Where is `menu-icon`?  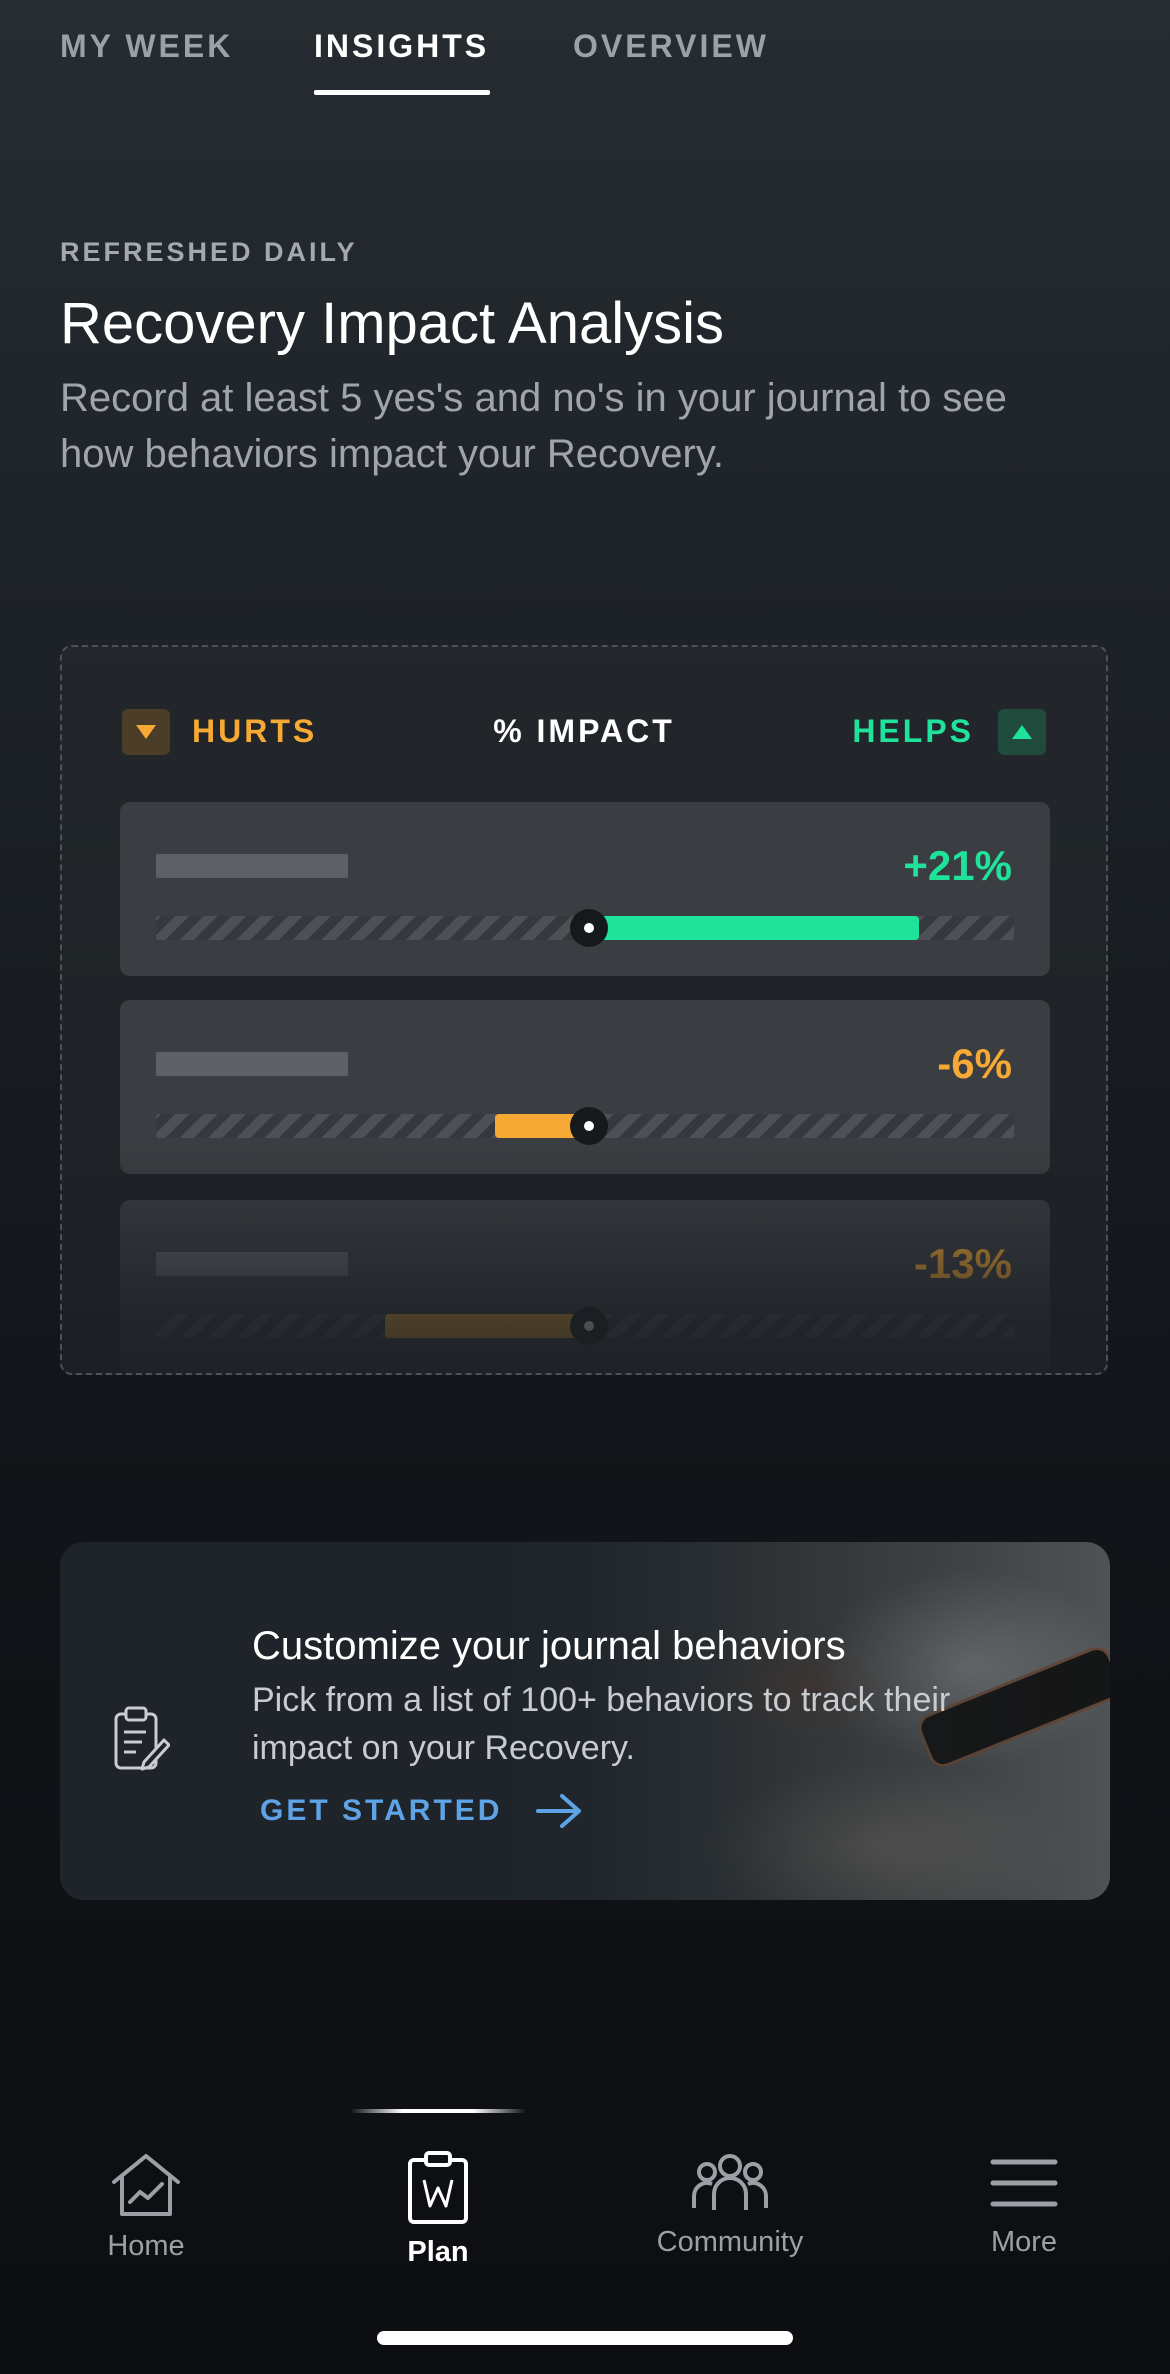
menu-icon is located at coordinates (1024, 2183).